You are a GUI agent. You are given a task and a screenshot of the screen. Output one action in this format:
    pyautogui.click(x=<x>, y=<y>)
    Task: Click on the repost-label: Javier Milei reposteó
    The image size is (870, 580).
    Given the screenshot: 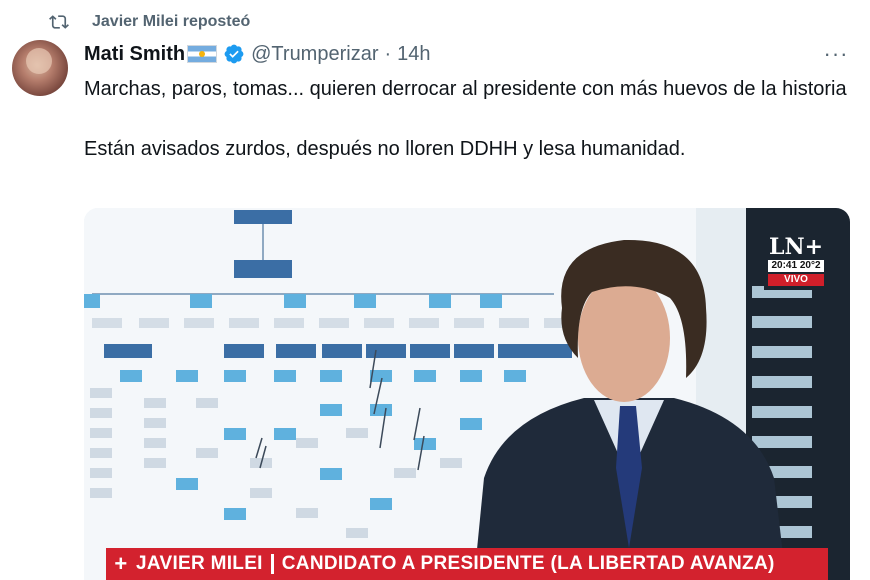 What is the action you would take?
    pyautogui.click(x=171, y=21)
    